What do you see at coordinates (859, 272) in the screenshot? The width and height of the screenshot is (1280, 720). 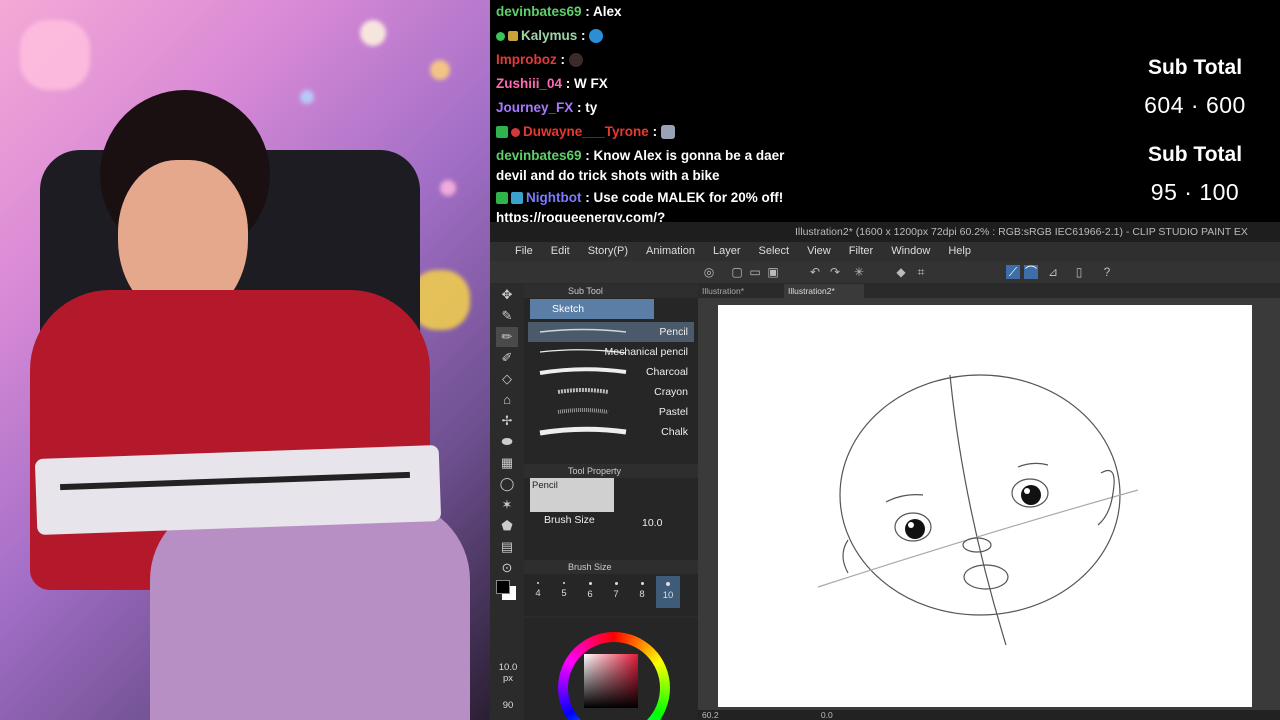 I see `loading-icon: ✳` at bounding box center [859, 272].